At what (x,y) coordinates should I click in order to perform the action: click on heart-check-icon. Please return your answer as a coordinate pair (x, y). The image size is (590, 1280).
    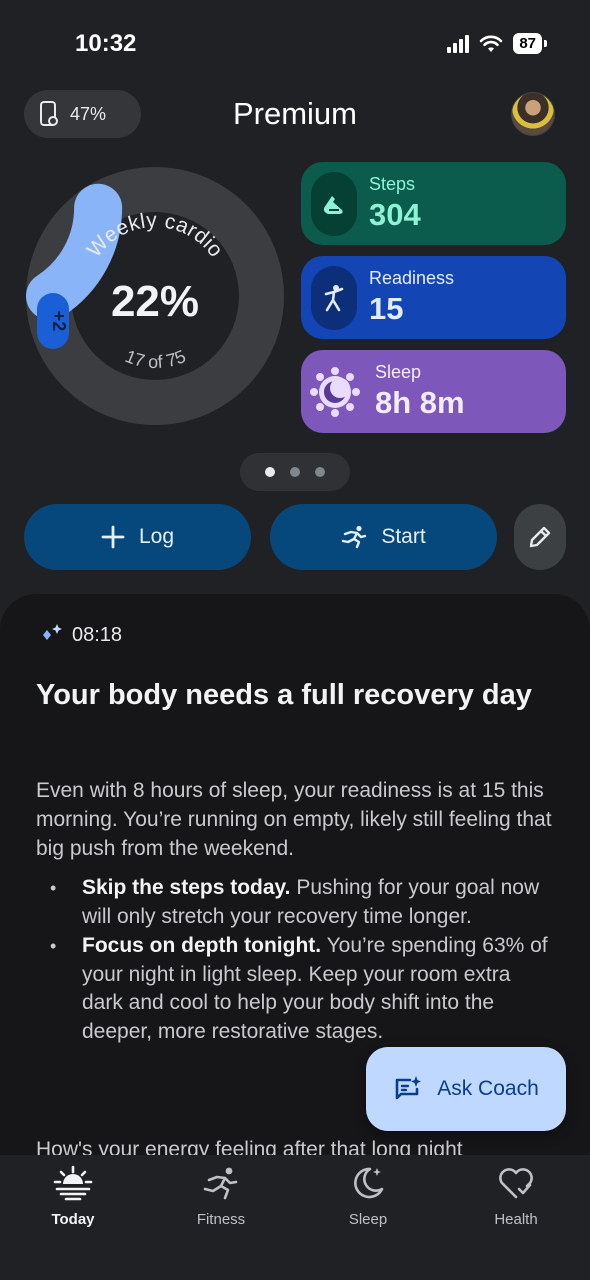
    Looking at the image, I should click on (516, 1183).